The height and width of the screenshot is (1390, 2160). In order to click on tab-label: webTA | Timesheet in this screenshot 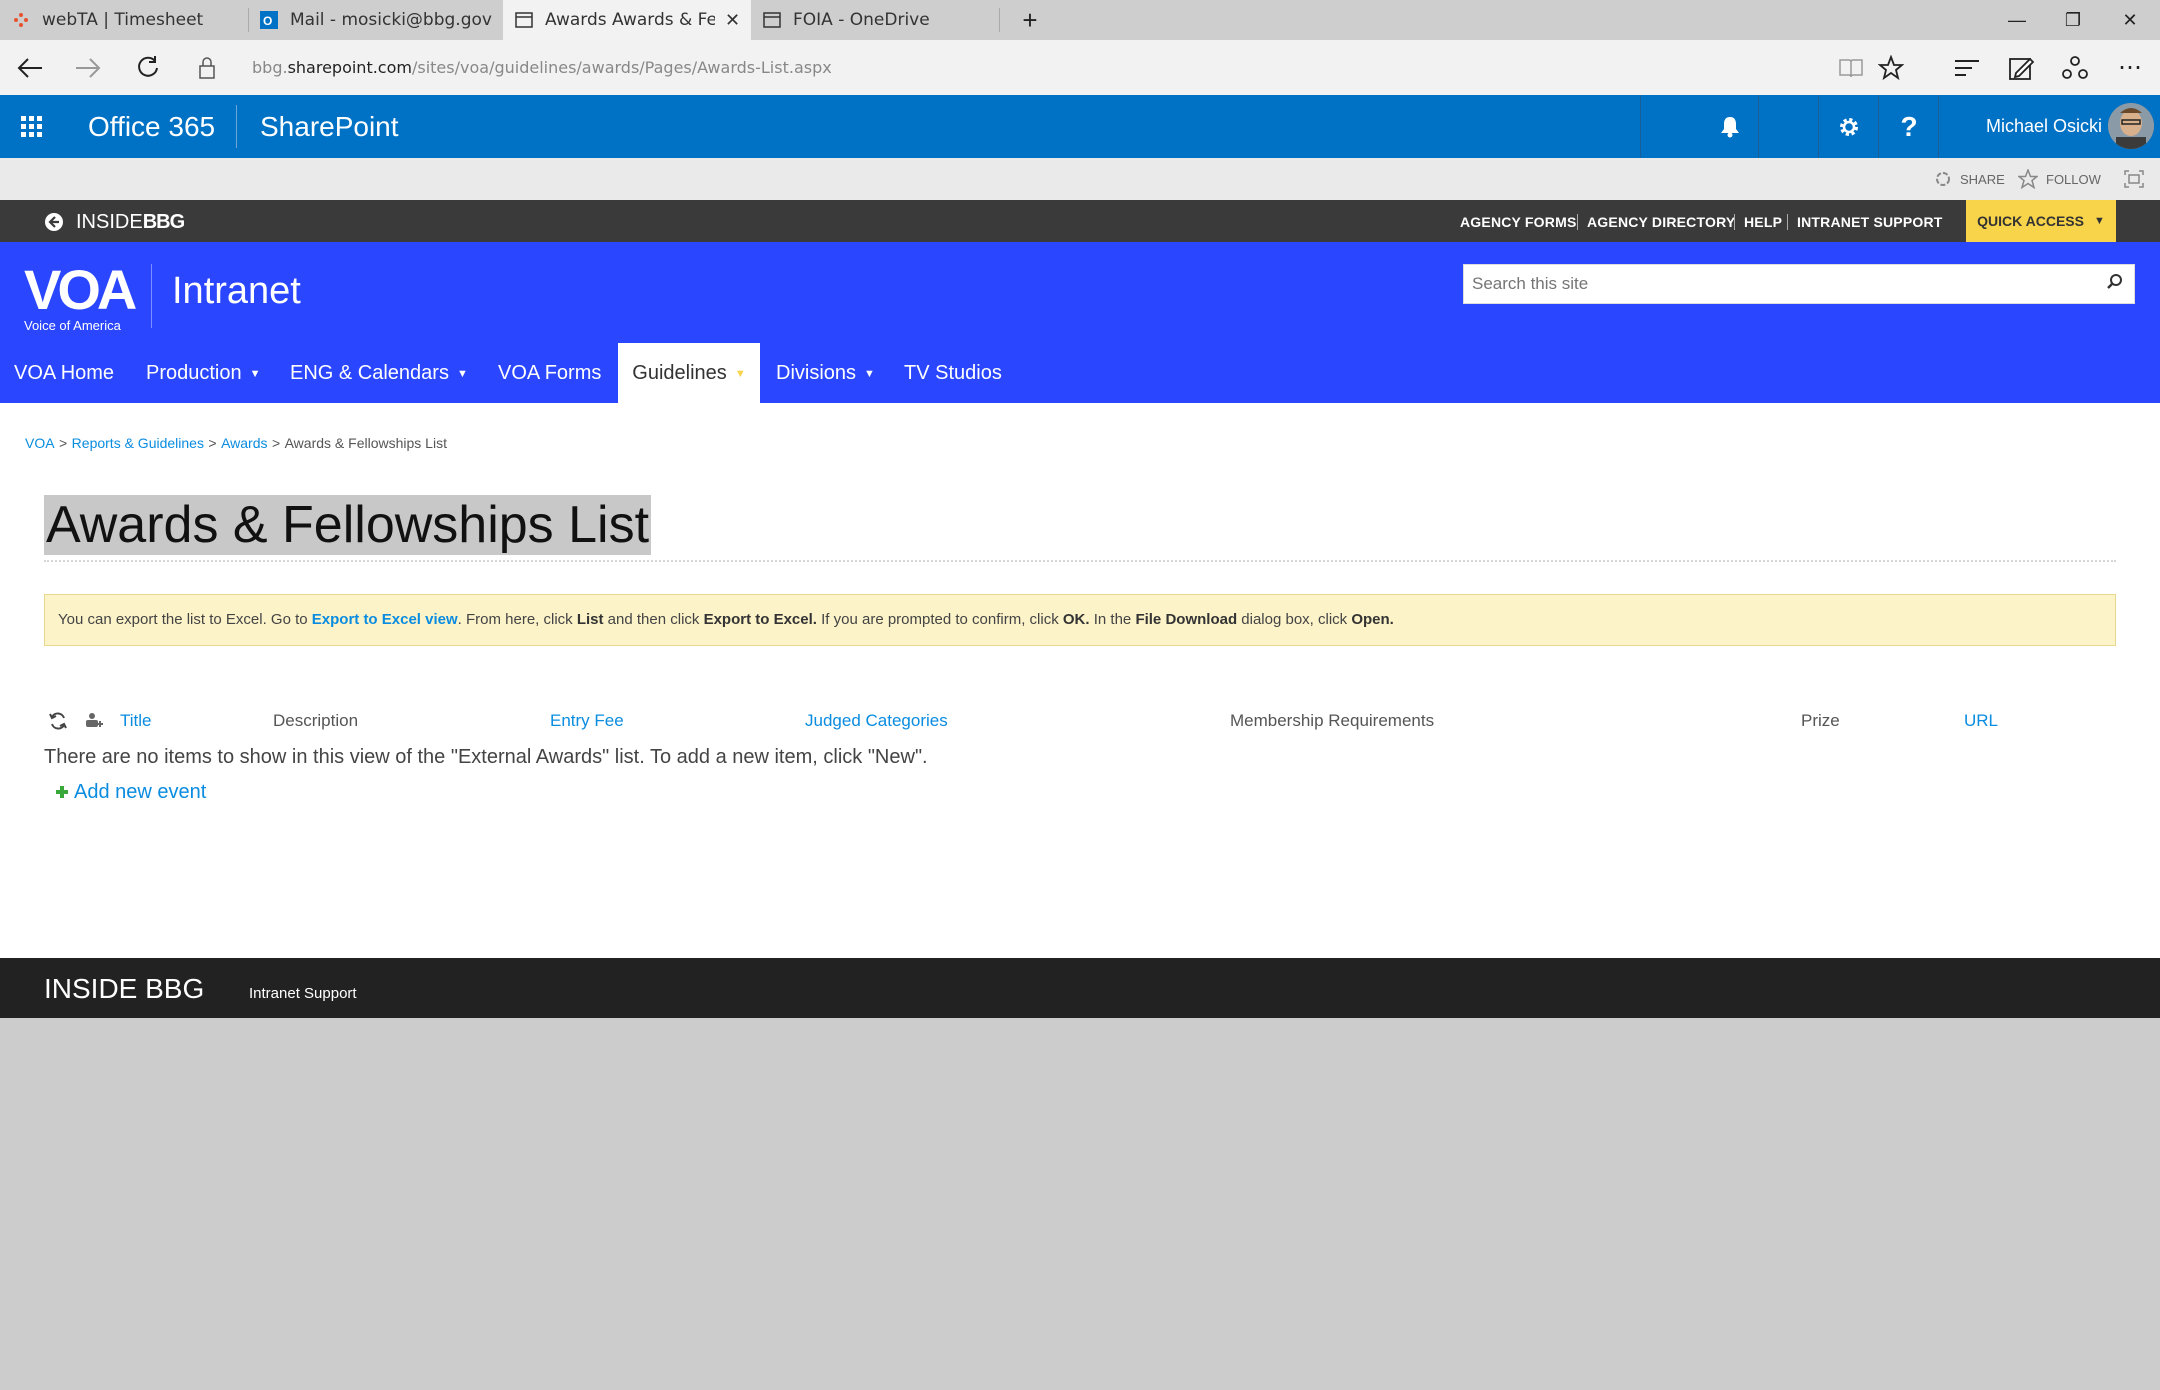, I will do `click(123, 20)`.